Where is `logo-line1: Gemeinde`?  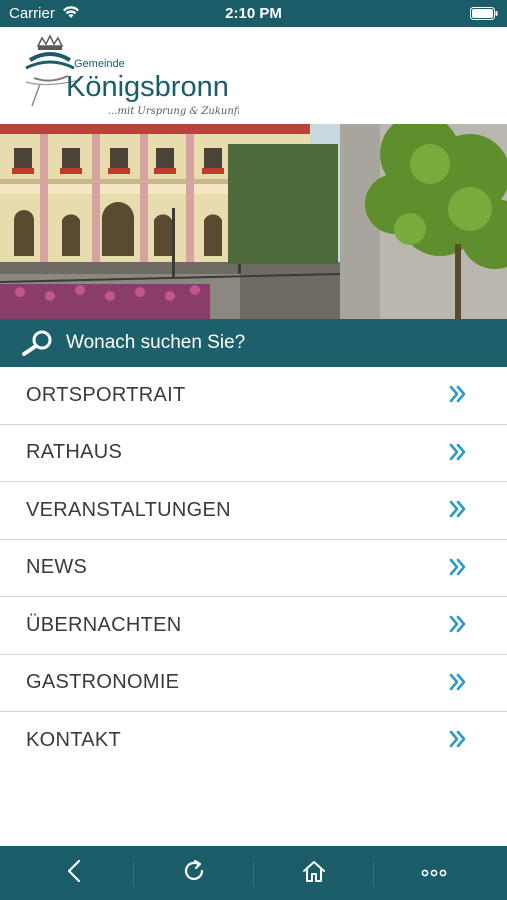
logo-line1: Gemeinde is located at coordinates (99, 64).